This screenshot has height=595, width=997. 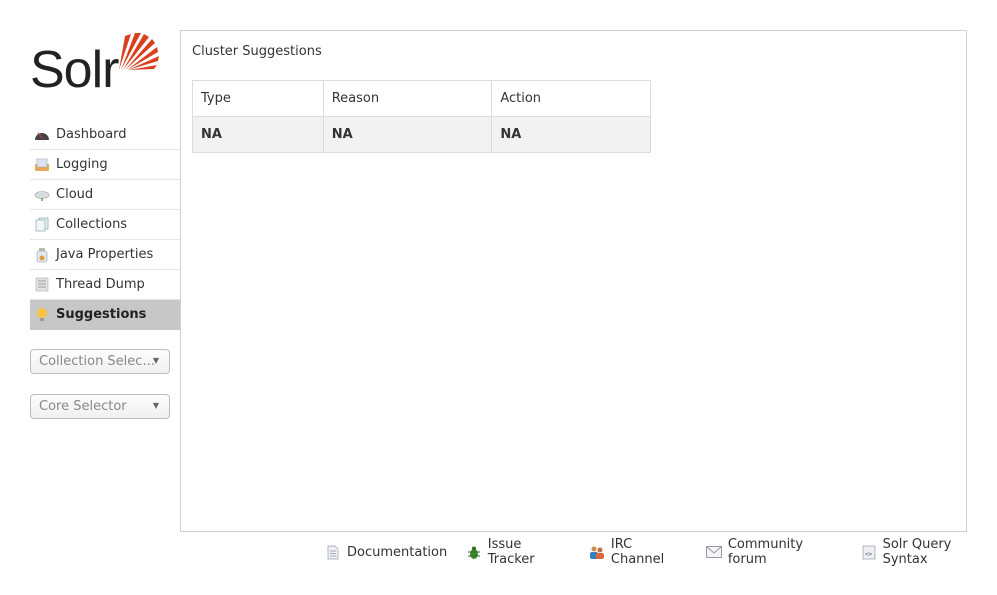 What do you see at coordinates (75, 194) in the screenshot?
I see `sidebar-item-label: Cloud` at bounding box center [75, 194].